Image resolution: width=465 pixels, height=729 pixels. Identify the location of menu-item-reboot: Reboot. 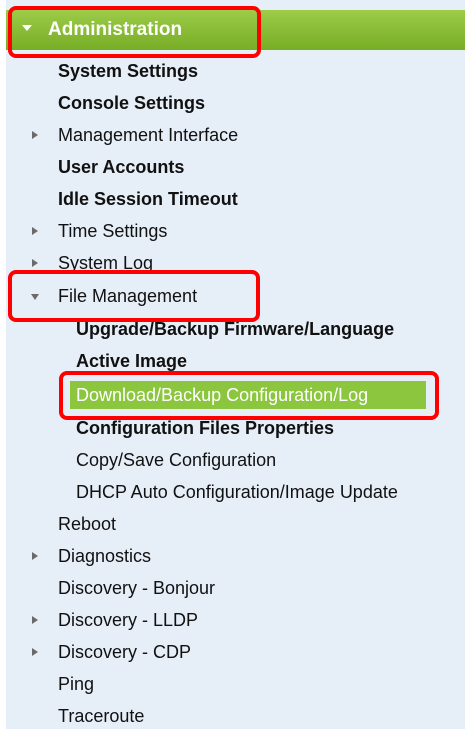
(87, 524).